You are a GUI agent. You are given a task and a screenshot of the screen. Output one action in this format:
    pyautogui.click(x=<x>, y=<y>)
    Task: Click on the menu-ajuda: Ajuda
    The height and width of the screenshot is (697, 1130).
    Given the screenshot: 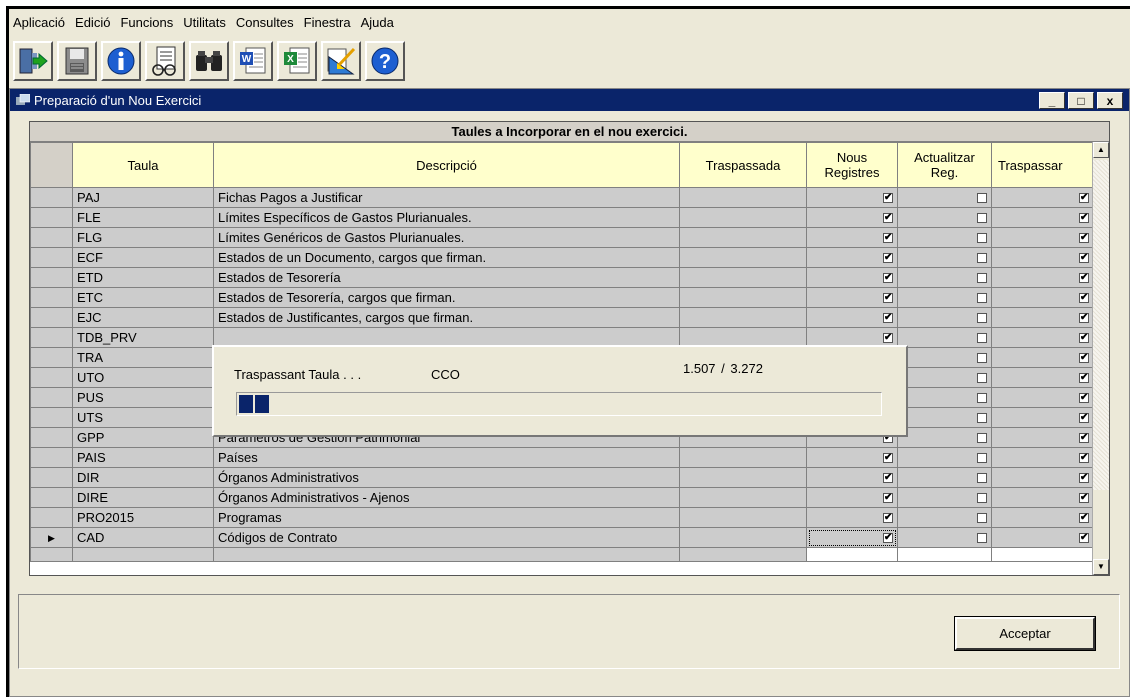 What is the action you would take?
    pyautogui.click(x=377, y=22)
    